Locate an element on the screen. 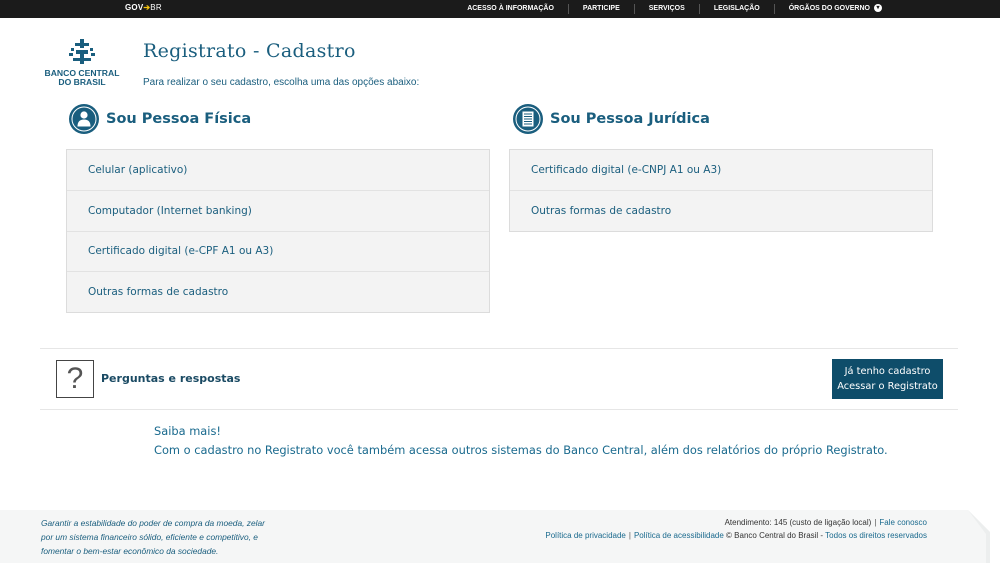 Image resolution: width=1000 pixels, height=563 pixels. question-mark-icon: ? is located at coordinates (75, 379).